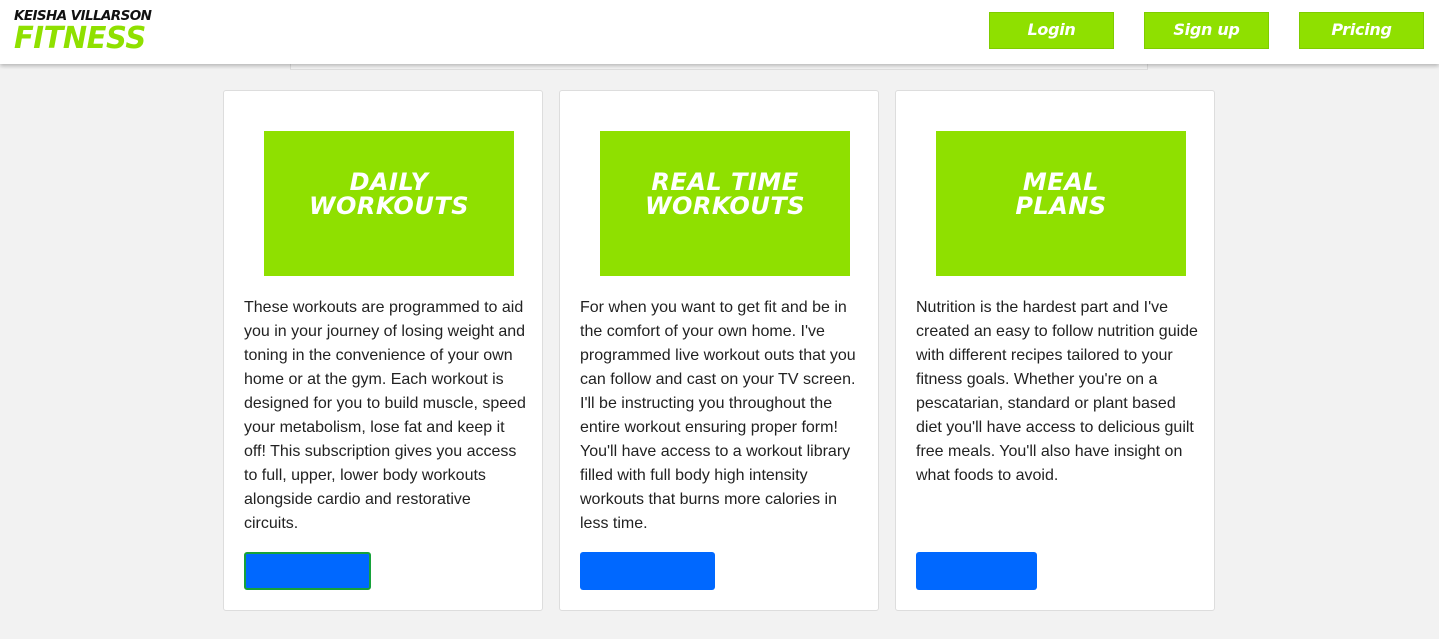  Describe the element at coordinates (389, 181) in the screenshot. I see `banner-title-line: DAILY` at that location.